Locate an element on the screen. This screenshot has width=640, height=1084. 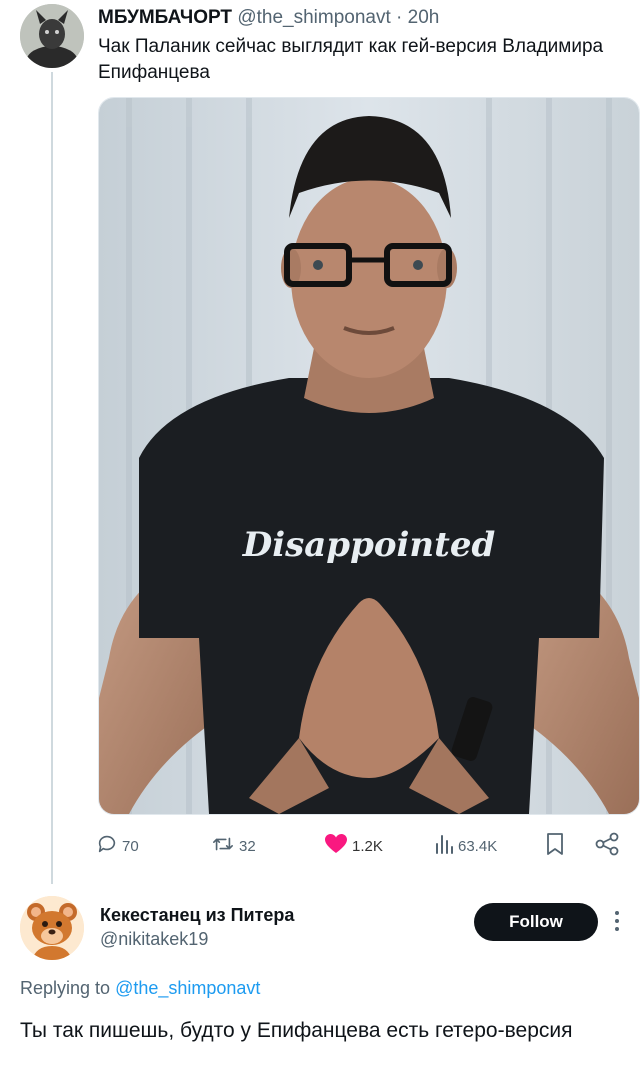
views-bar-chart-icon is located at coordinates (446, 846).